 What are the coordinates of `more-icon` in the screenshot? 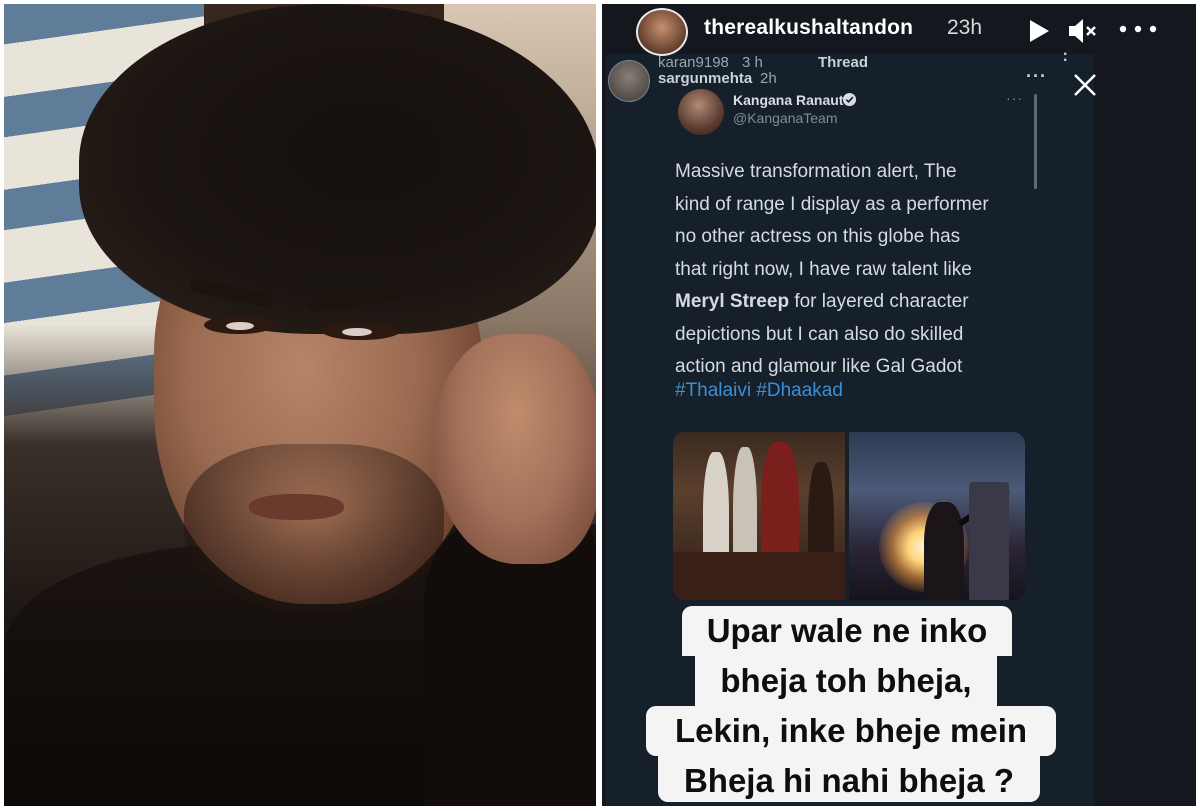 It's located at (1138, 29).